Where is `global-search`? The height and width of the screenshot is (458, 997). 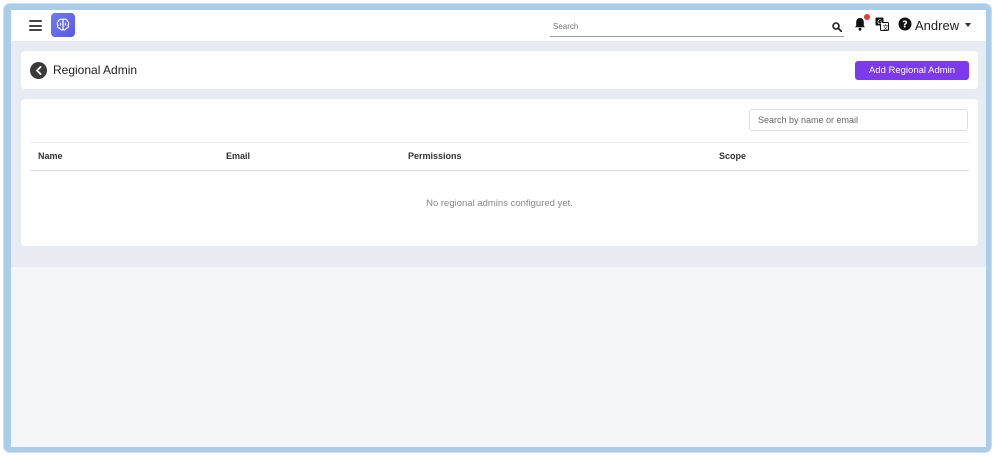 global-search is located at coordinates (697, 25).